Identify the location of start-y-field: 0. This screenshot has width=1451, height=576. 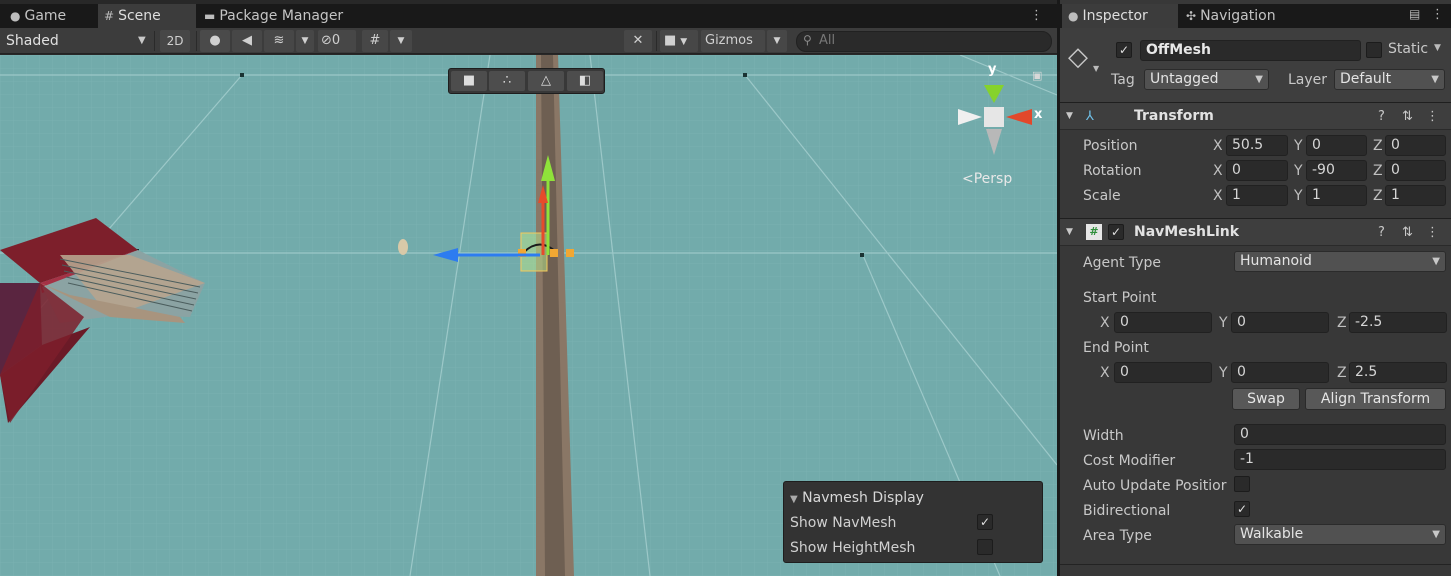
(1280, 322).